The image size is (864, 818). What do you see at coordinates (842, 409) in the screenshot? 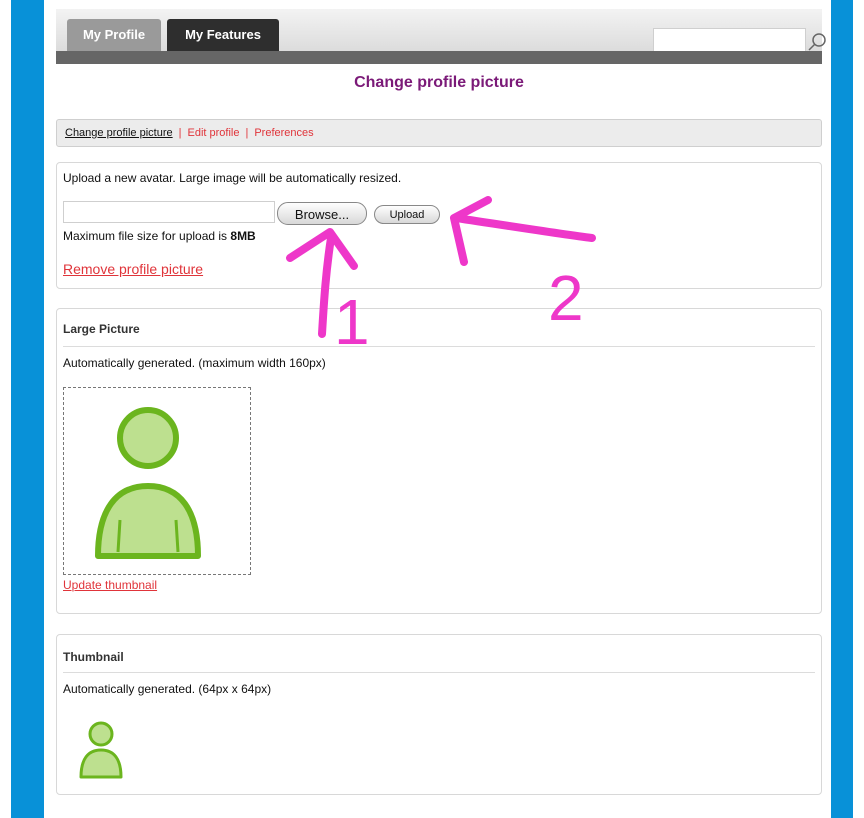
I see `right-blue-border` at bounding box center [842, 409].